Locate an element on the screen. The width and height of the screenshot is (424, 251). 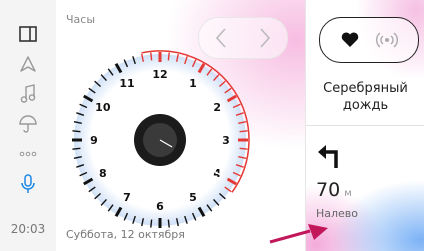
hour-number: 3 is located at coordinates (226, 140).